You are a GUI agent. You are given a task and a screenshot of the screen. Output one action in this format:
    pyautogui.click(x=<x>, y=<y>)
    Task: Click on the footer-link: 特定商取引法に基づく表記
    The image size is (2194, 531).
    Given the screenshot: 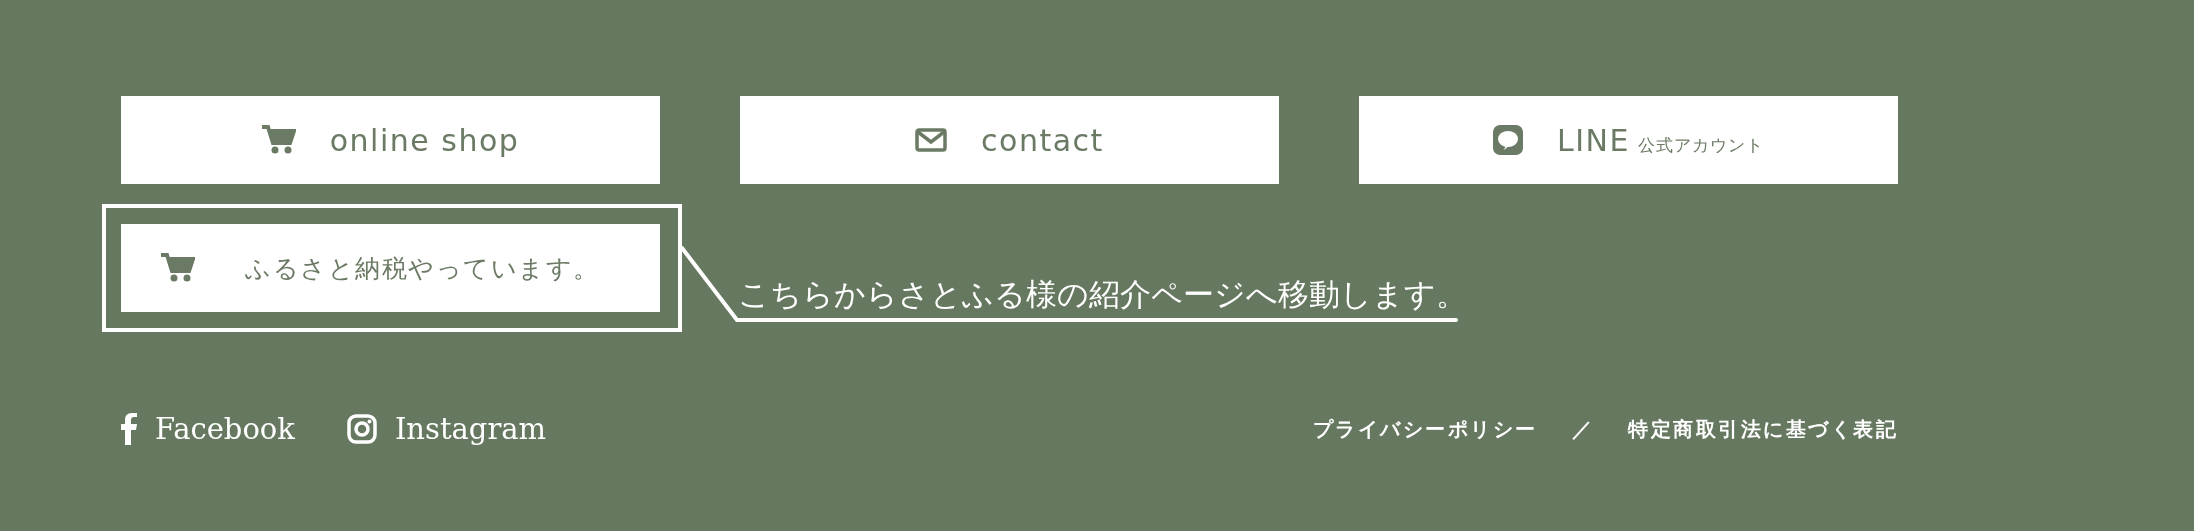 What is the action you would take?
    pyautogui.click(x=1763, y=429)
    